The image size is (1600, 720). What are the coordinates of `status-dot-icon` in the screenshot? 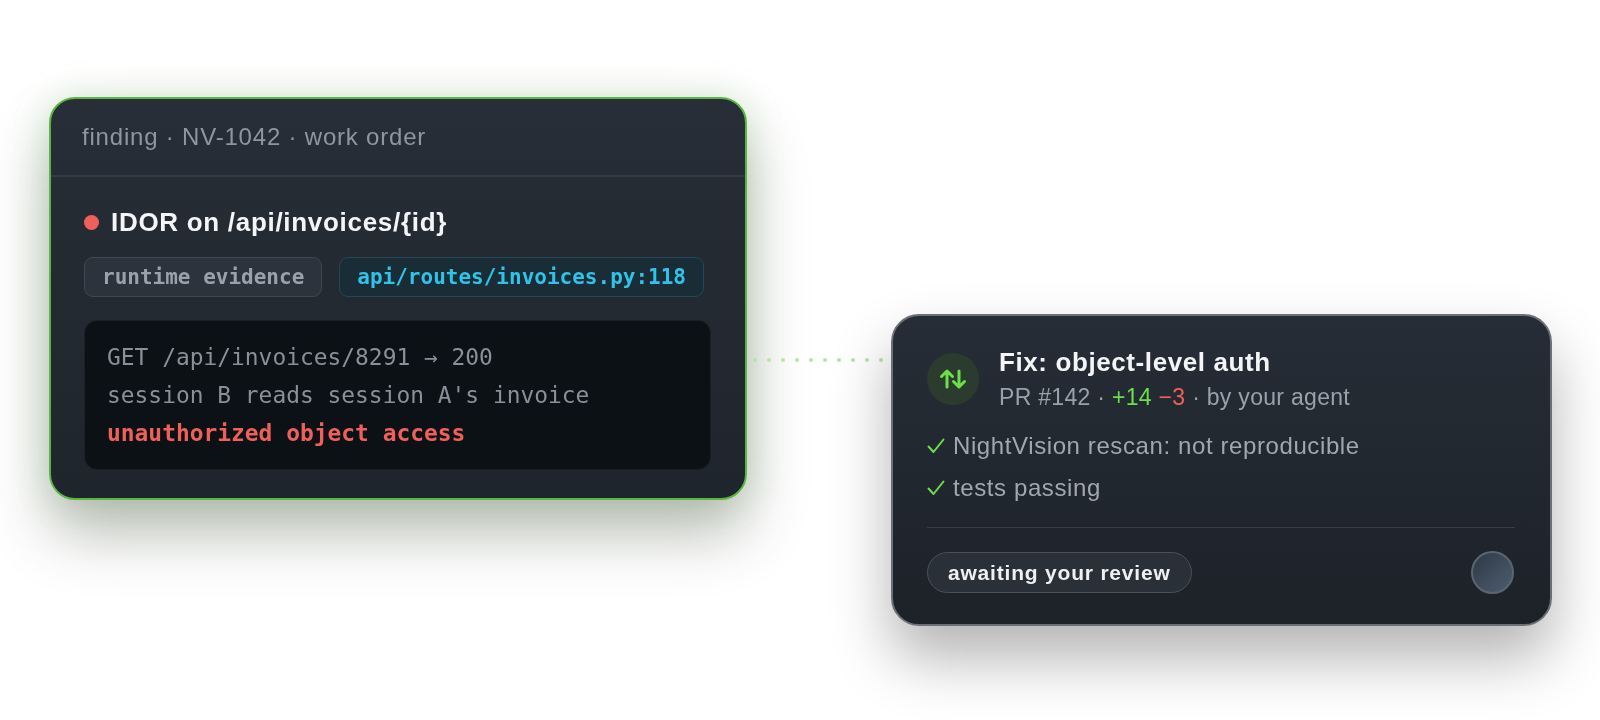 It's located at (91, 222).